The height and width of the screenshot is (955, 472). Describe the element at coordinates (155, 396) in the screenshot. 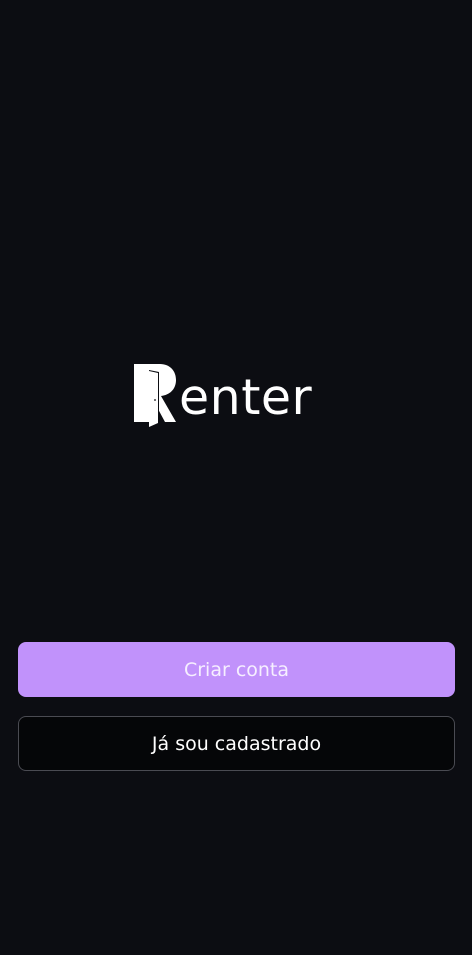

I see `door-r-icon` at that location.